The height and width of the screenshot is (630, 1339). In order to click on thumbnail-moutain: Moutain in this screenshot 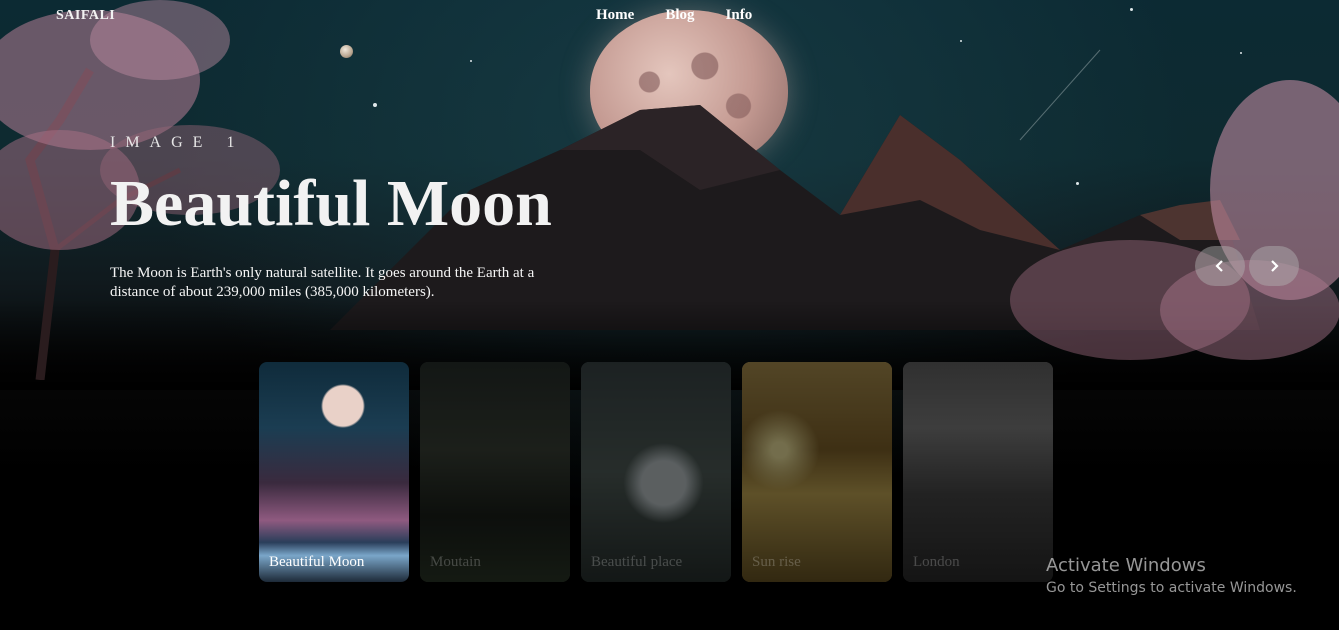, I will do `click(495, 472)`.